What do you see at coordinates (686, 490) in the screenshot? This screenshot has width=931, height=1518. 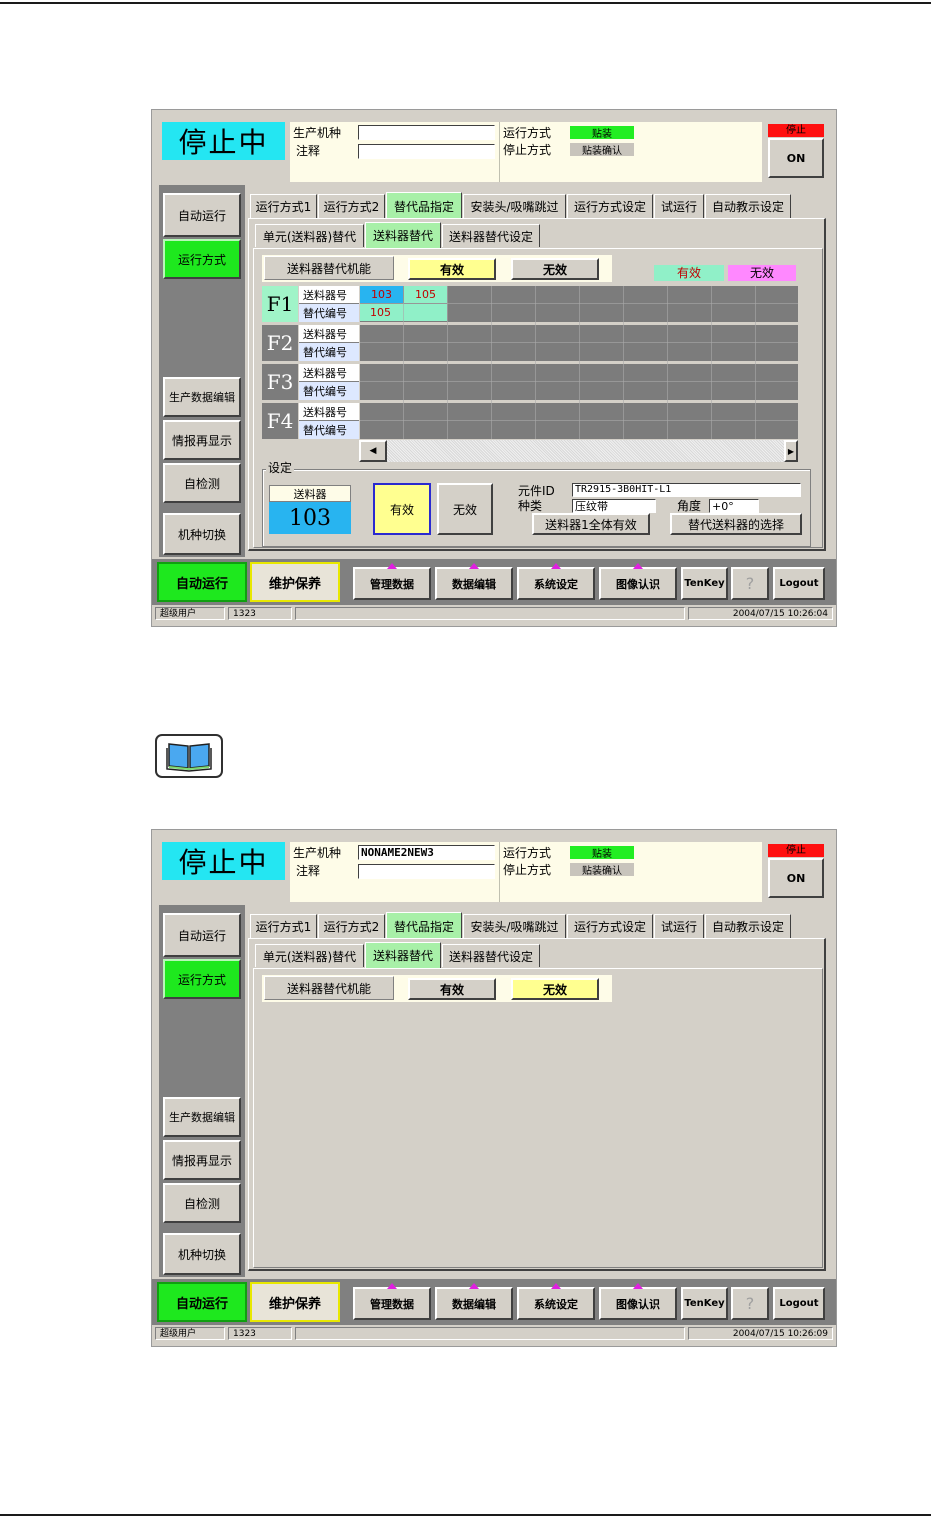 I see `part-id-field: TR2915-3B0HIT-L1` at bounding box center [686, 490].